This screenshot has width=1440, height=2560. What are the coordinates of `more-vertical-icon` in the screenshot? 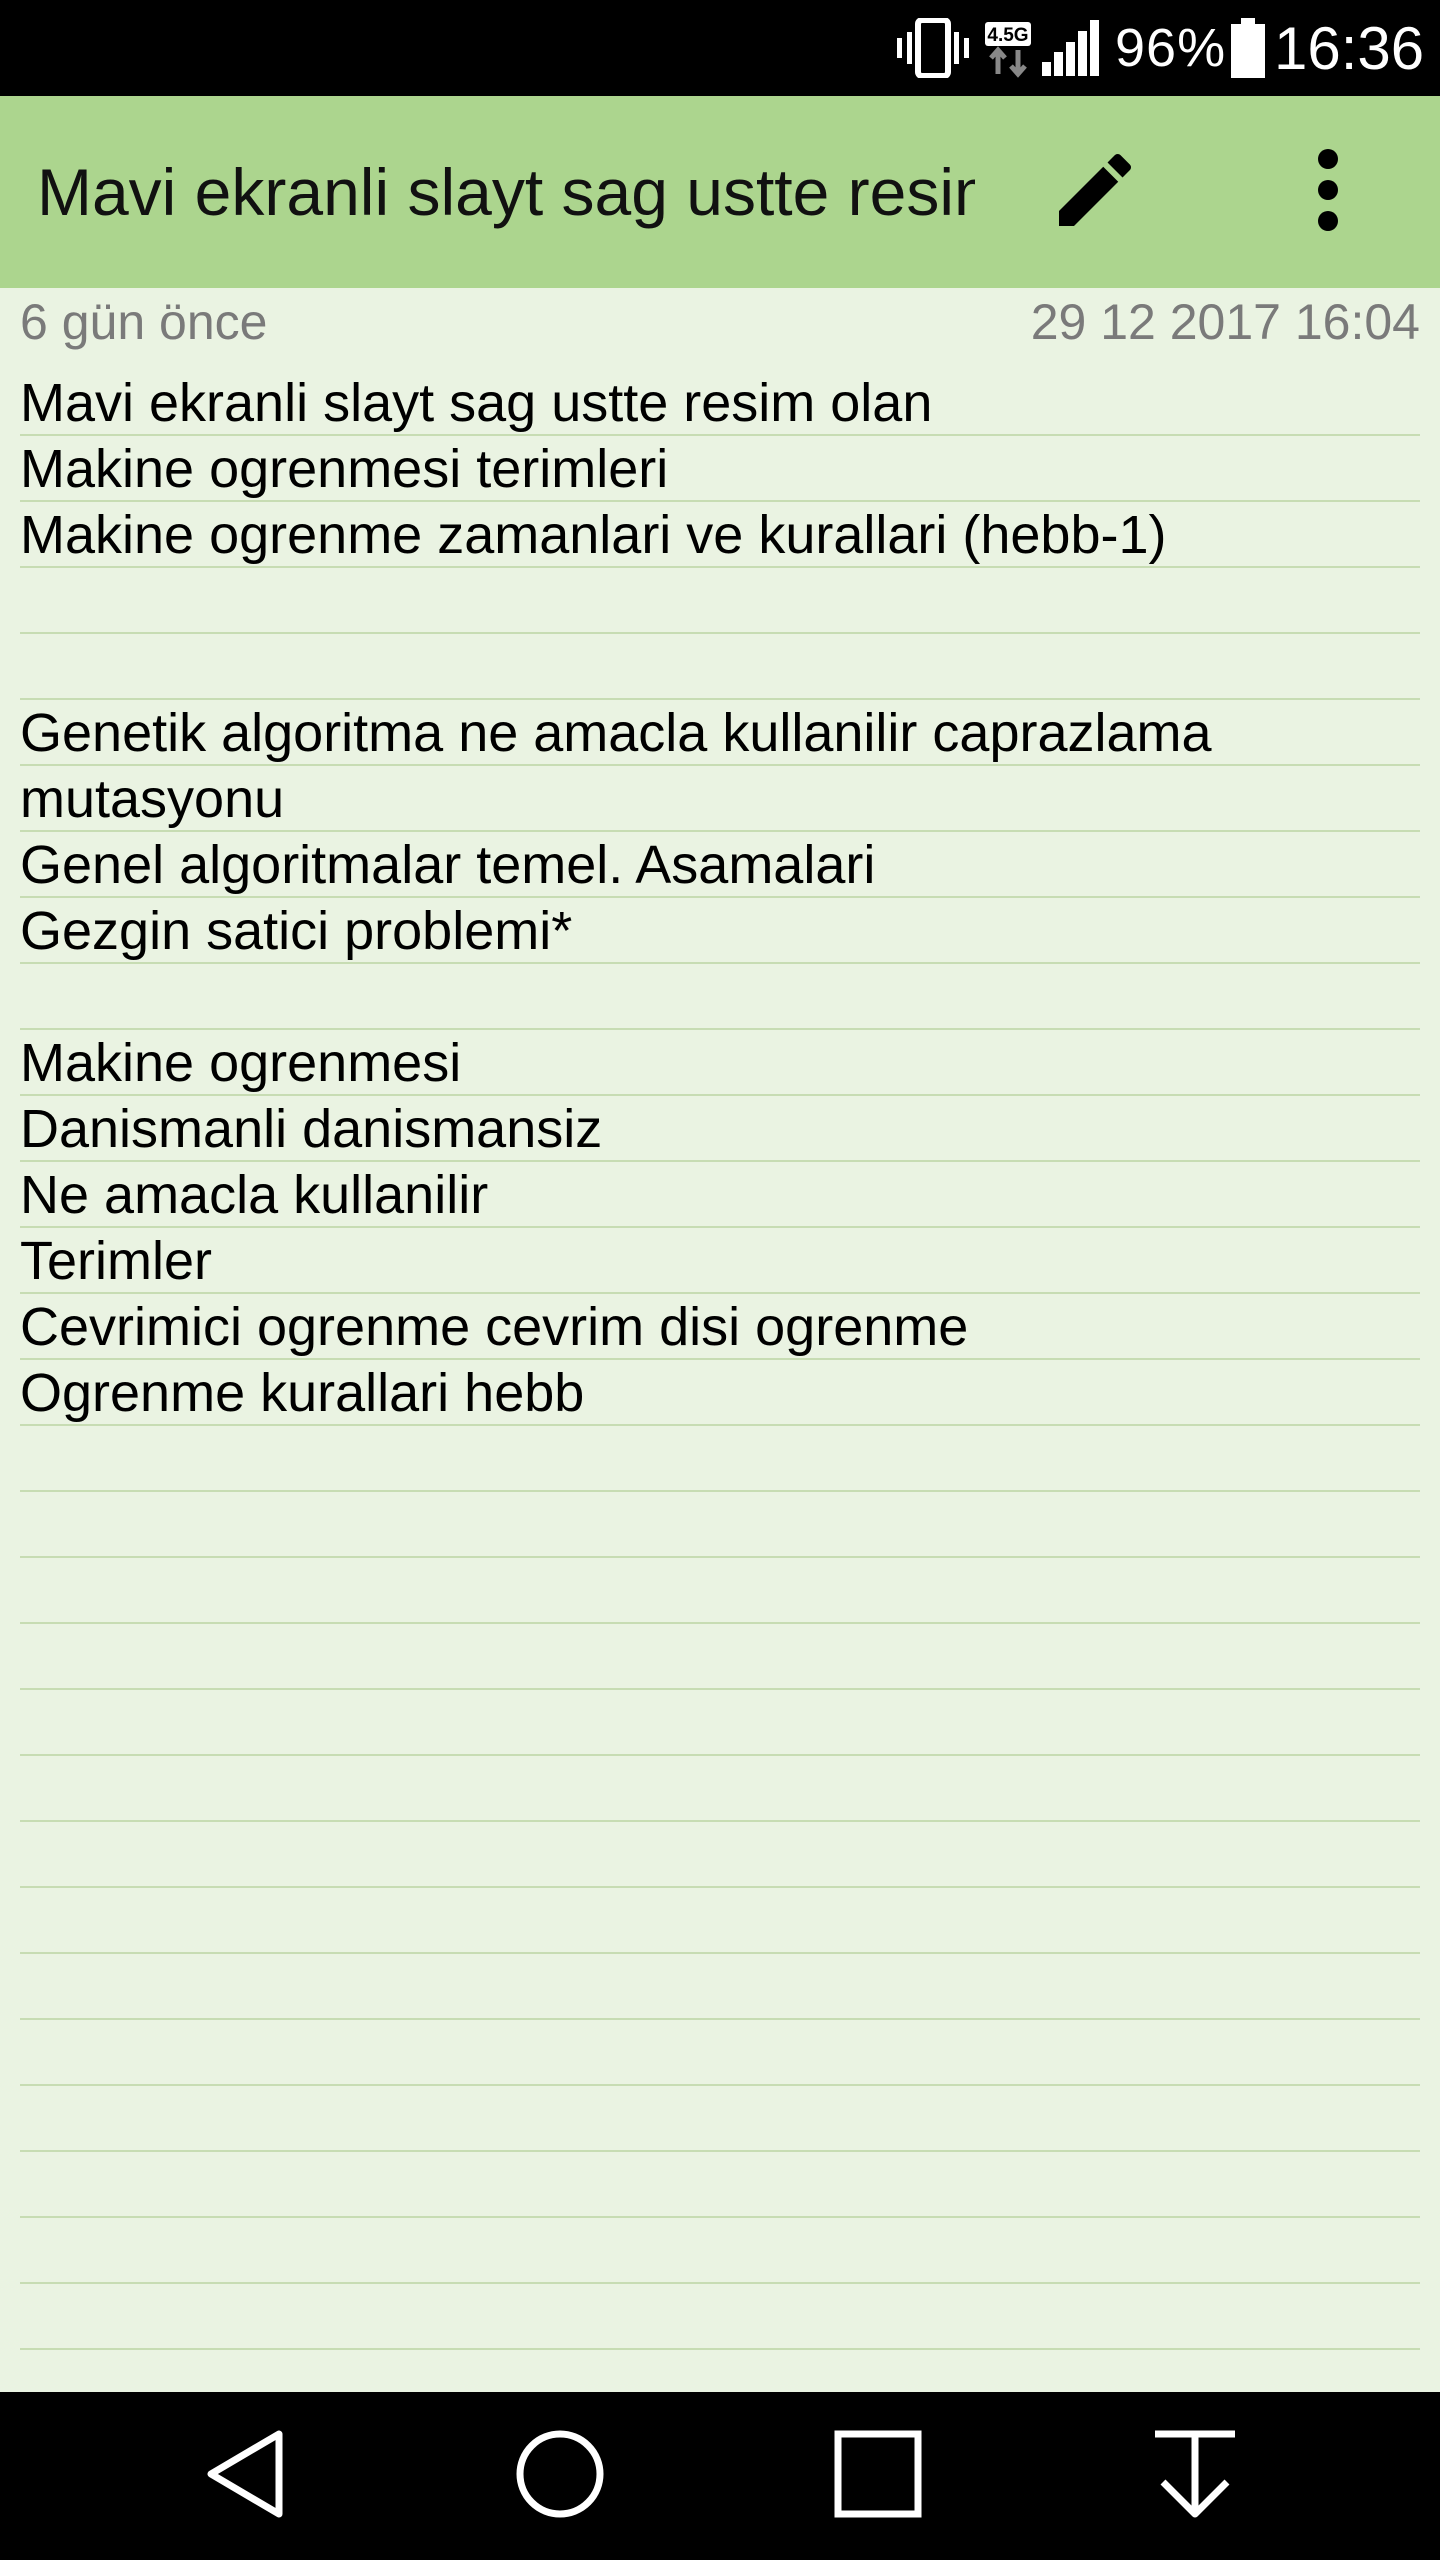 It's located at (1328, 192).